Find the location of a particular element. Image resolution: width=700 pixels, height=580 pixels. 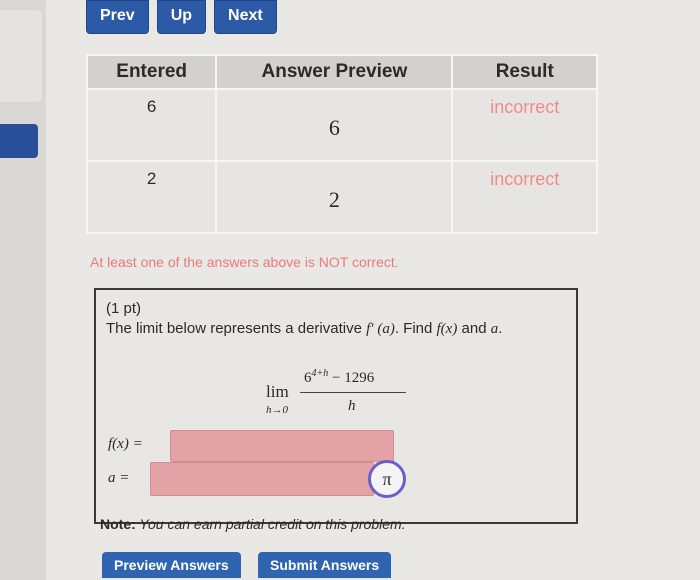

preview-value: 2 is located at coordinates (334, 199).